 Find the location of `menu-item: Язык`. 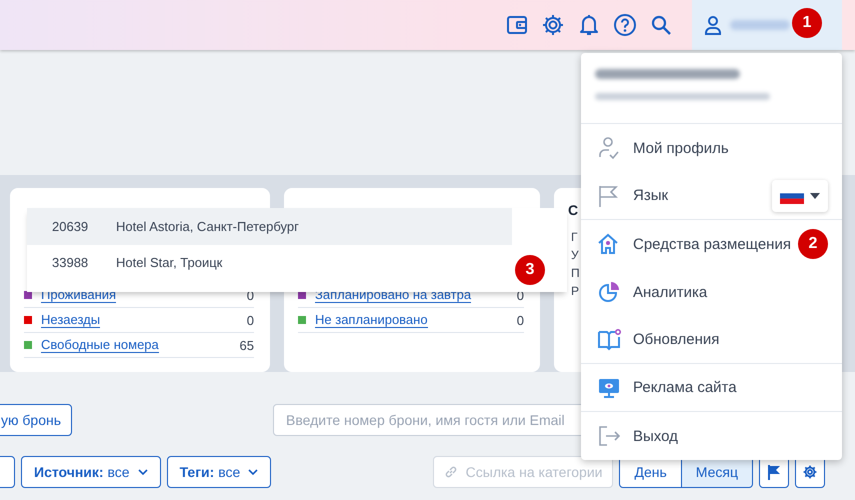

menu-item: Язык is located at coordinates (650, 195).